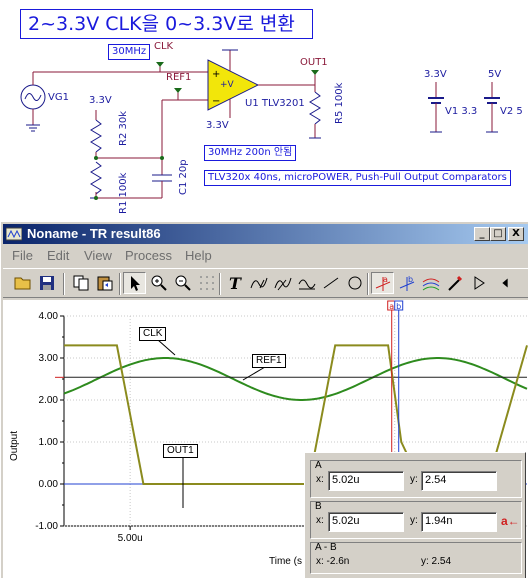  Describe the element at coordinates (495, 74) in the screenshot. I see `v2-supply-label: 5V` at that location.